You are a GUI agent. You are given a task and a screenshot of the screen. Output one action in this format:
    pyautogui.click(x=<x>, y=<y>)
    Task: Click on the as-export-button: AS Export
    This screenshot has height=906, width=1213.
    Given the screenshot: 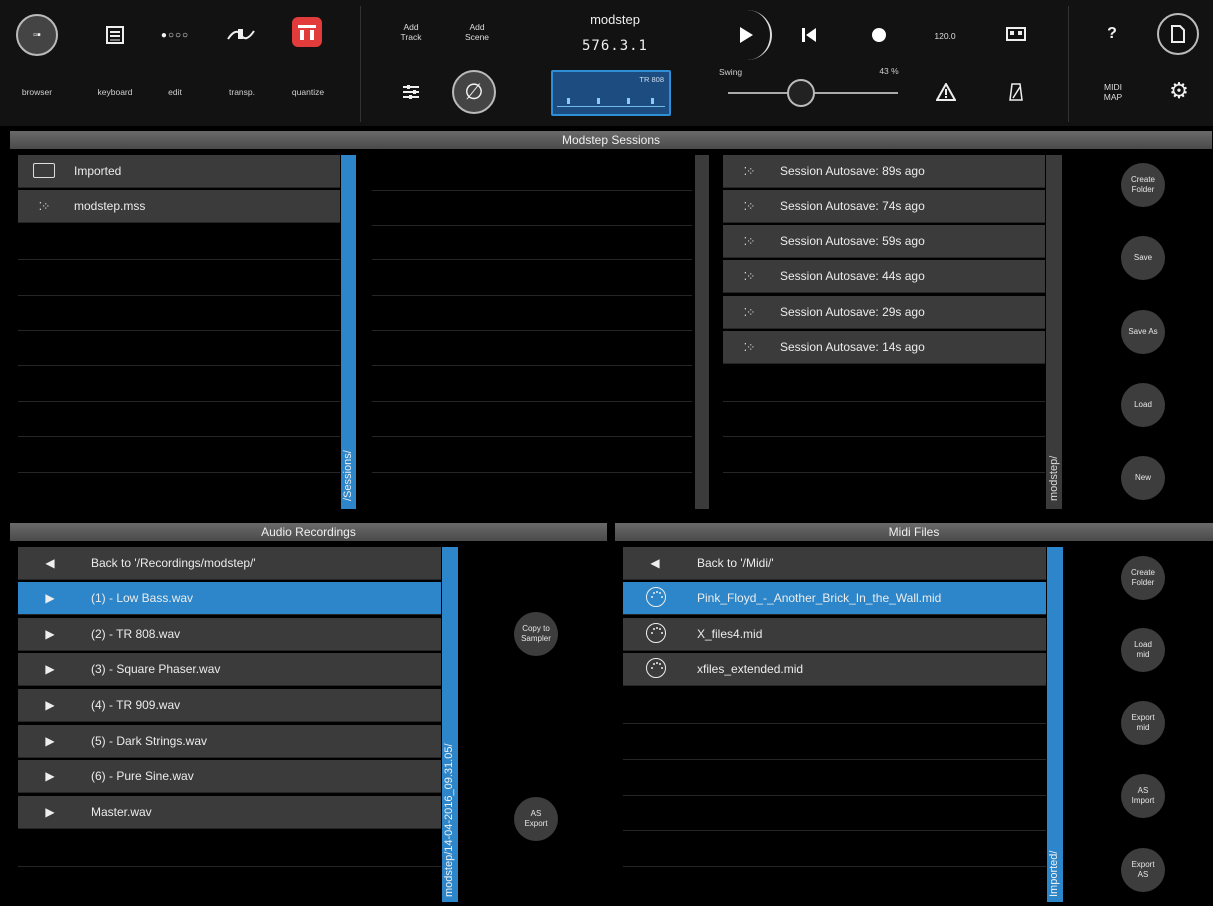 What is the action you would take?
    pyautogui.click(x=536, y=819)
    